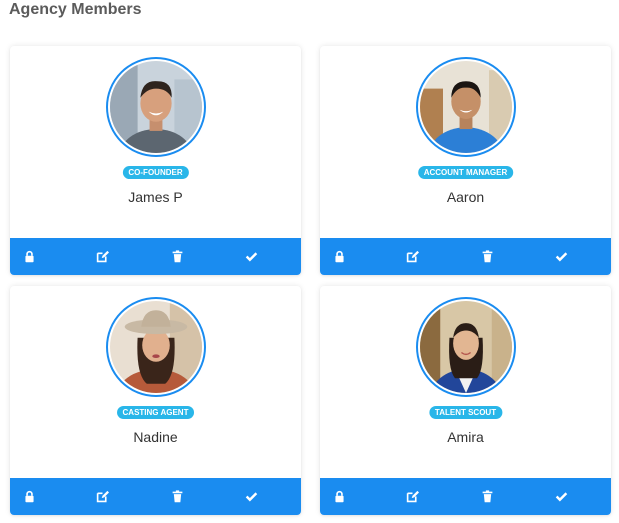 This screenshot has width=619, height=523. What do you see at coordinates (155, 172) in the screenshot?
I see `role-badge: CO-FOUNDER` at bounding box center [155, 172].